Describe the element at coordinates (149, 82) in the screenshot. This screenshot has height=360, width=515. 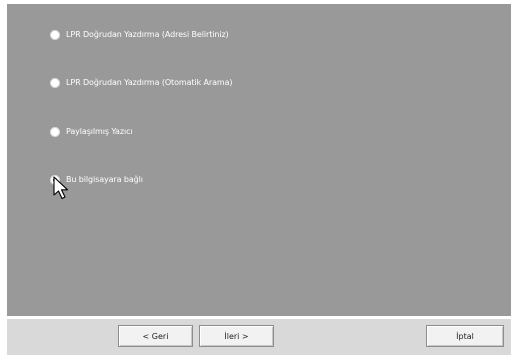
I see `radio-option-label: LPR Doğrudan Yazdırma (Otomatik Arama)` at that location.